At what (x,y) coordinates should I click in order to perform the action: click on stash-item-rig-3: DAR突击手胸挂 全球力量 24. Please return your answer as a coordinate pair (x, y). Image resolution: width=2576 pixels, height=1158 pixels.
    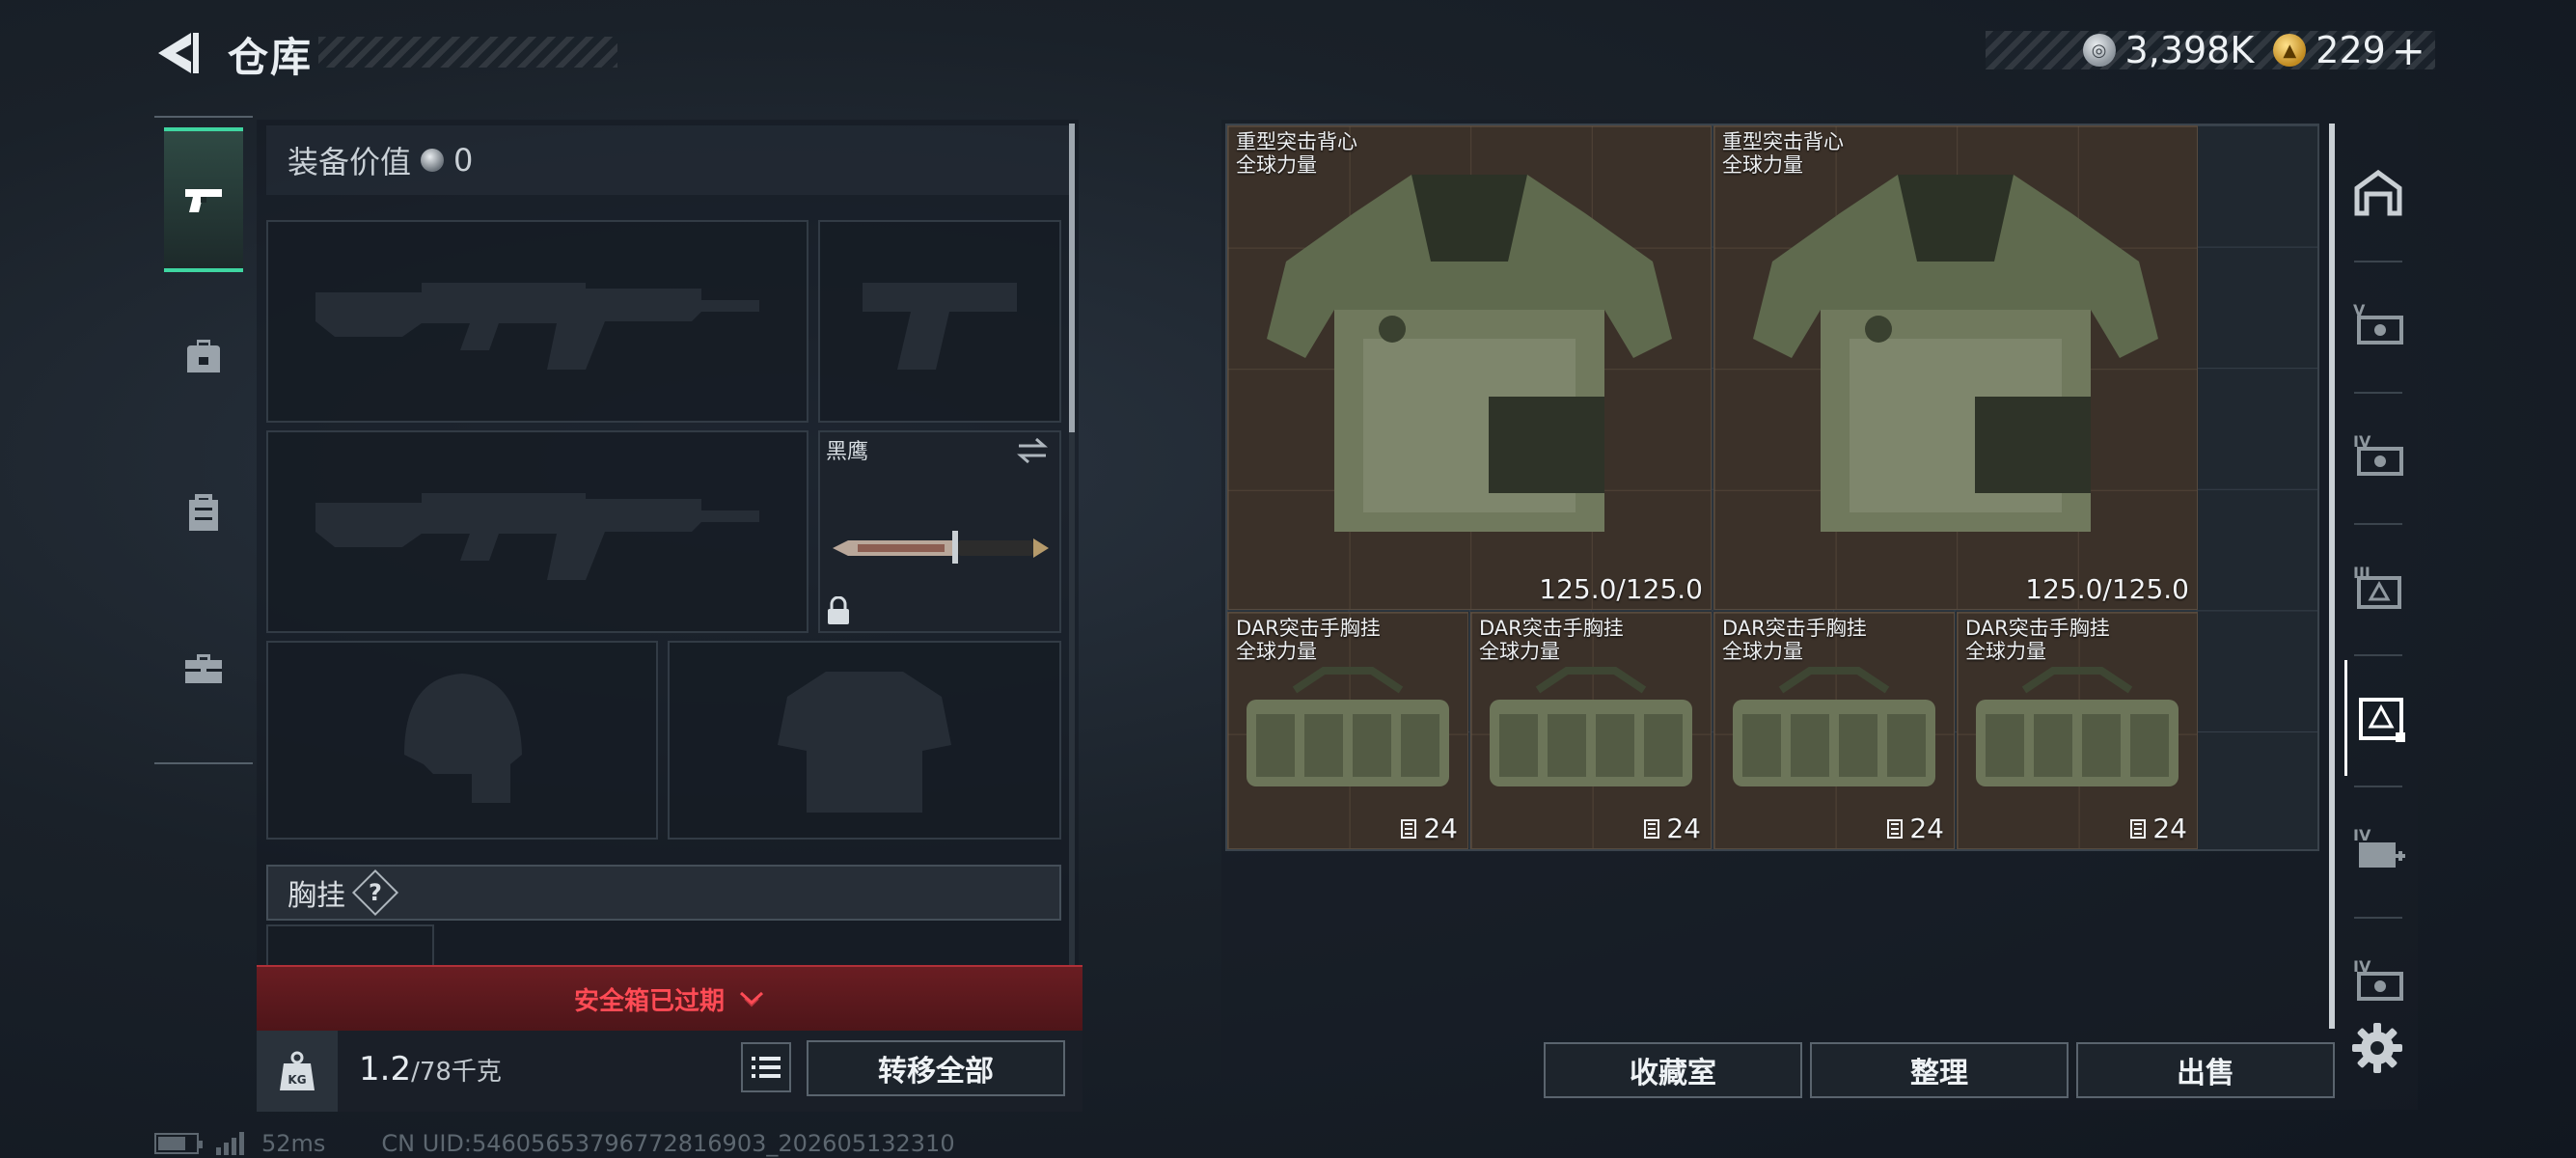
    Looking at the image, I should click on (1834, 730).